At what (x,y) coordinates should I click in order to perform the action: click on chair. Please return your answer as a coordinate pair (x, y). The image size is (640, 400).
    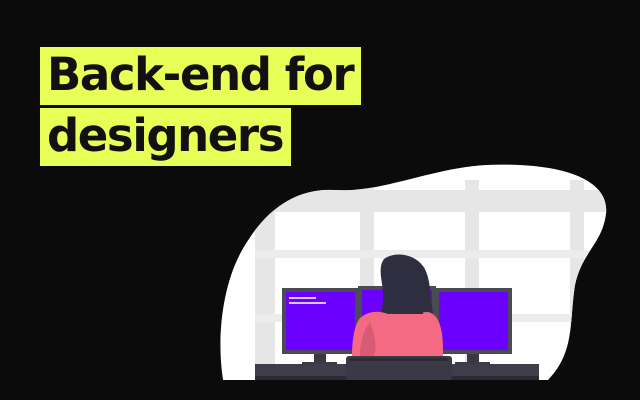
    Looking at the image, I should click on (399, 368).